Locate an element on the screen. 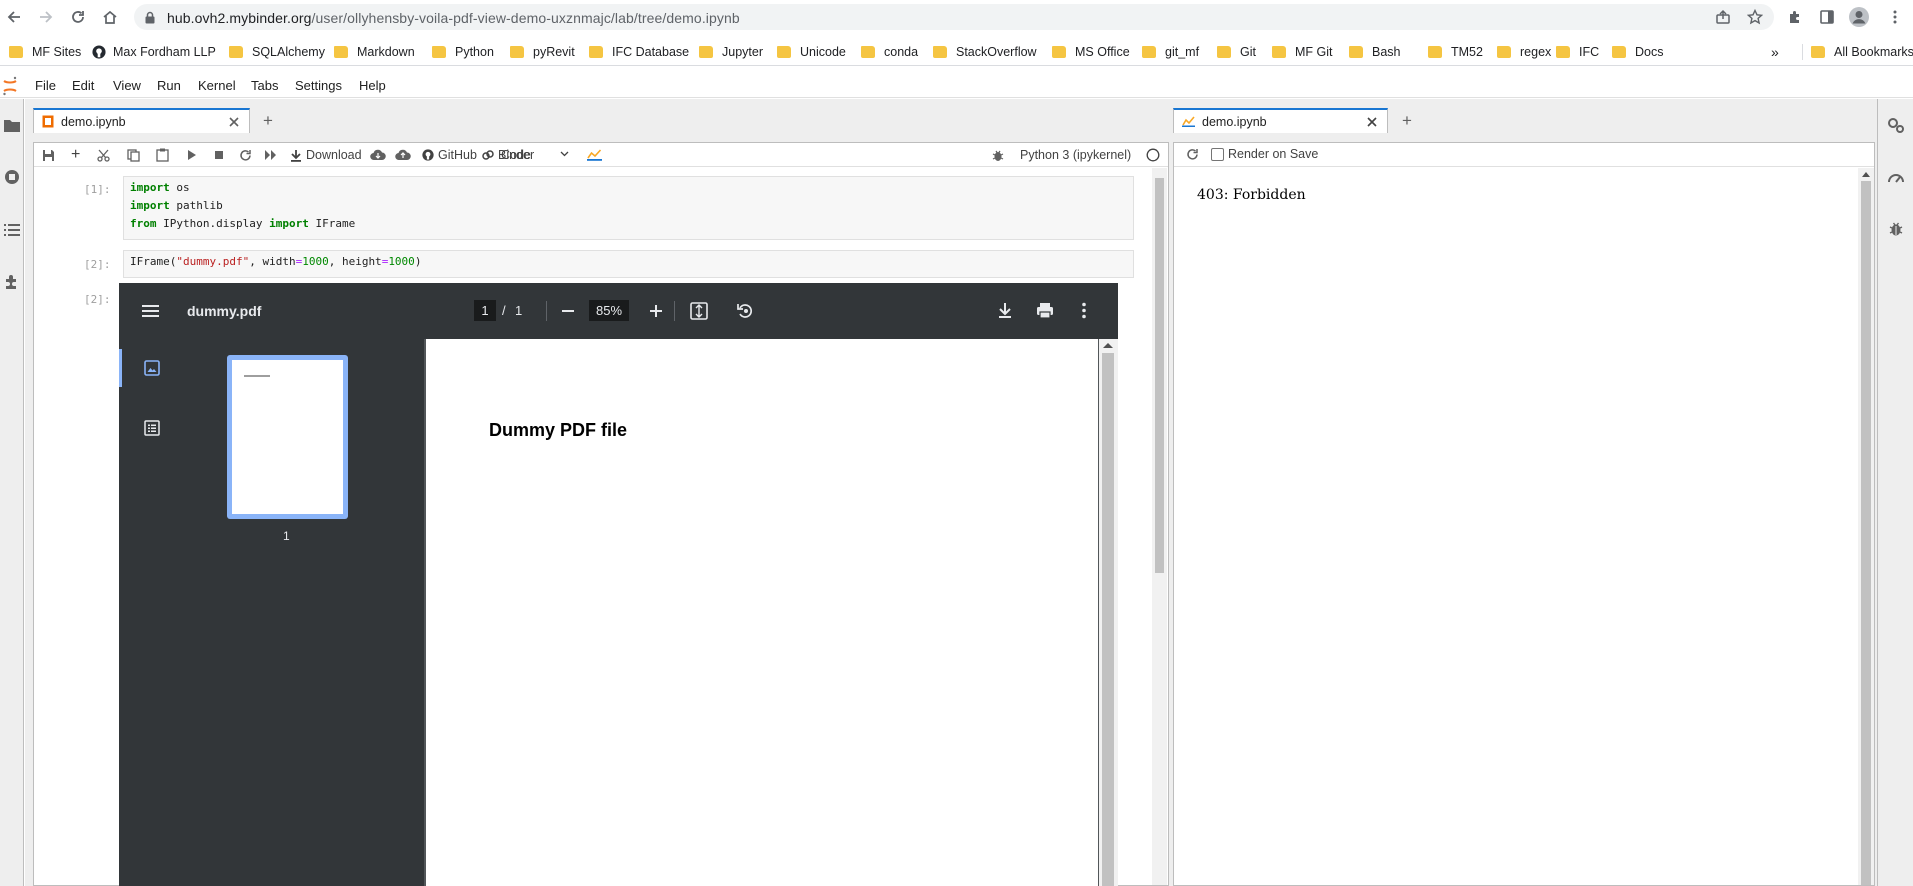  bookmark-mf-sites: MF Sites is located at coordinates (45, 52).